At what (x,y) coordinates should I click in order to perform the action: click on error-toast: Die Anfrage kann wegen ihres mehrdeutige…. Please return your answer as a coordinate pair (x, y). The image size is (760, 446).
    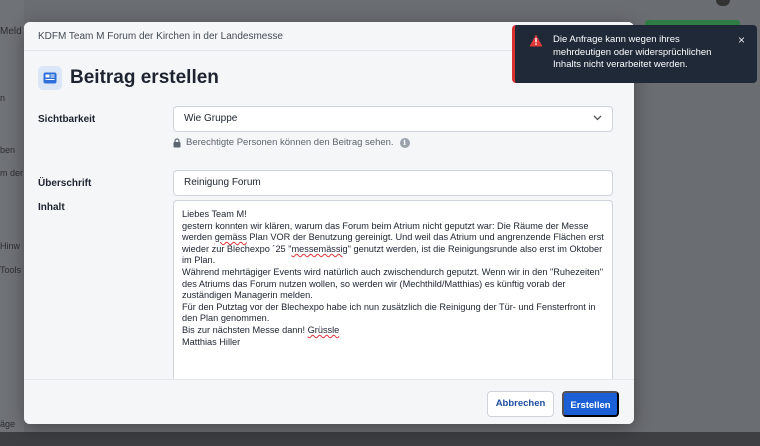
    Looking at the image, I should click on (634, 54).